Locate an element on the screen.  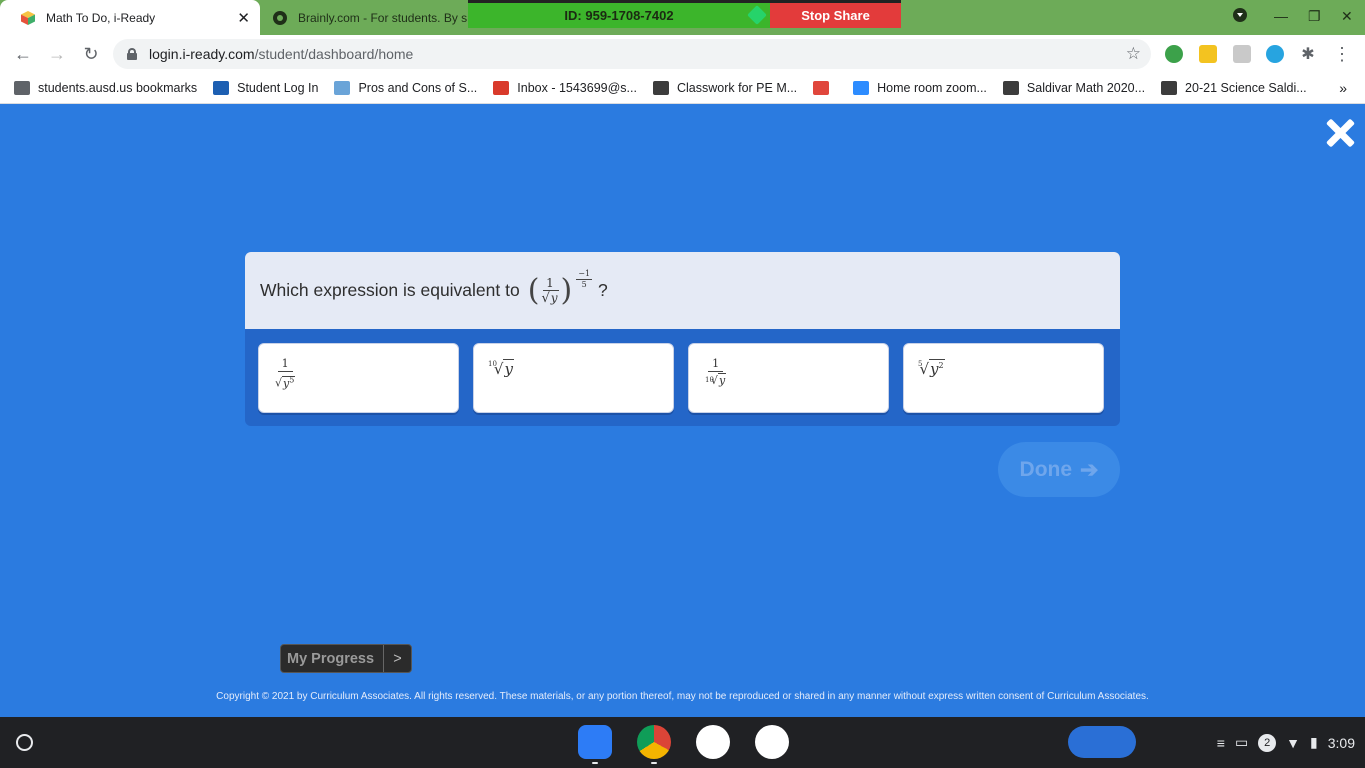
right-paren: ) is located at coordinates (566, 290).